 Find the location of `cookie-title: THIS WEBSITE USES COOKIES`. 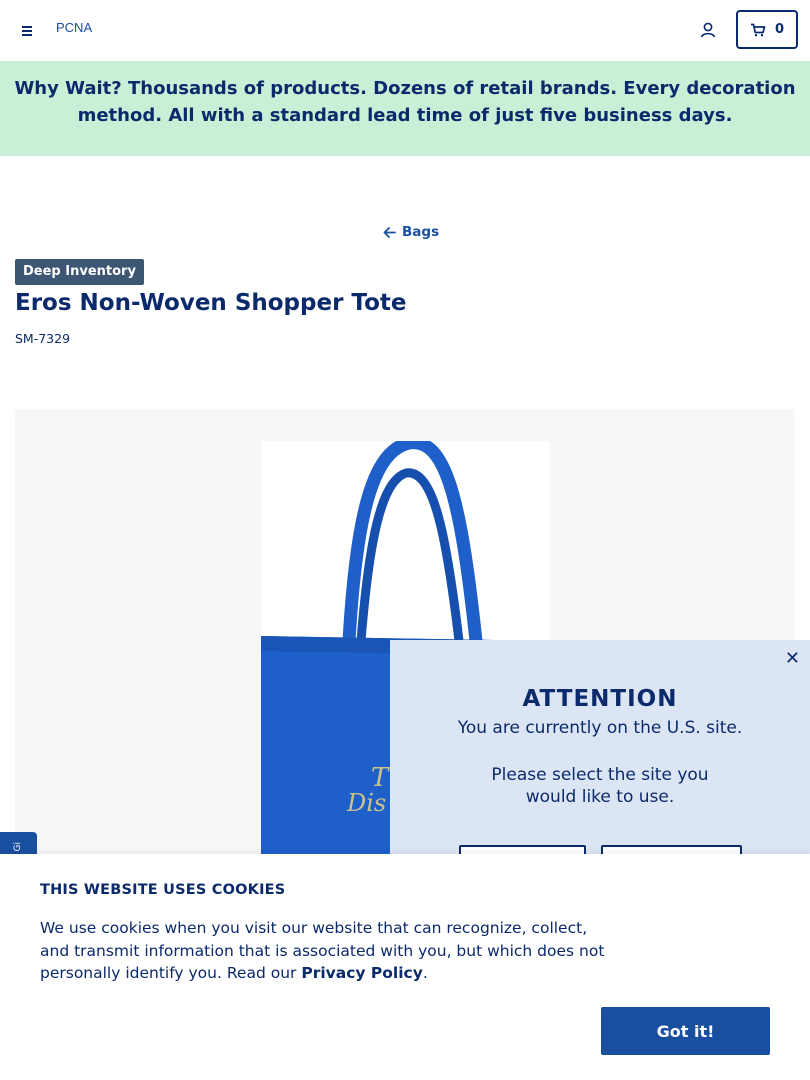

cookie-title: THIS WEBSITE USES COOKIES is located at coordinates (163, 890).